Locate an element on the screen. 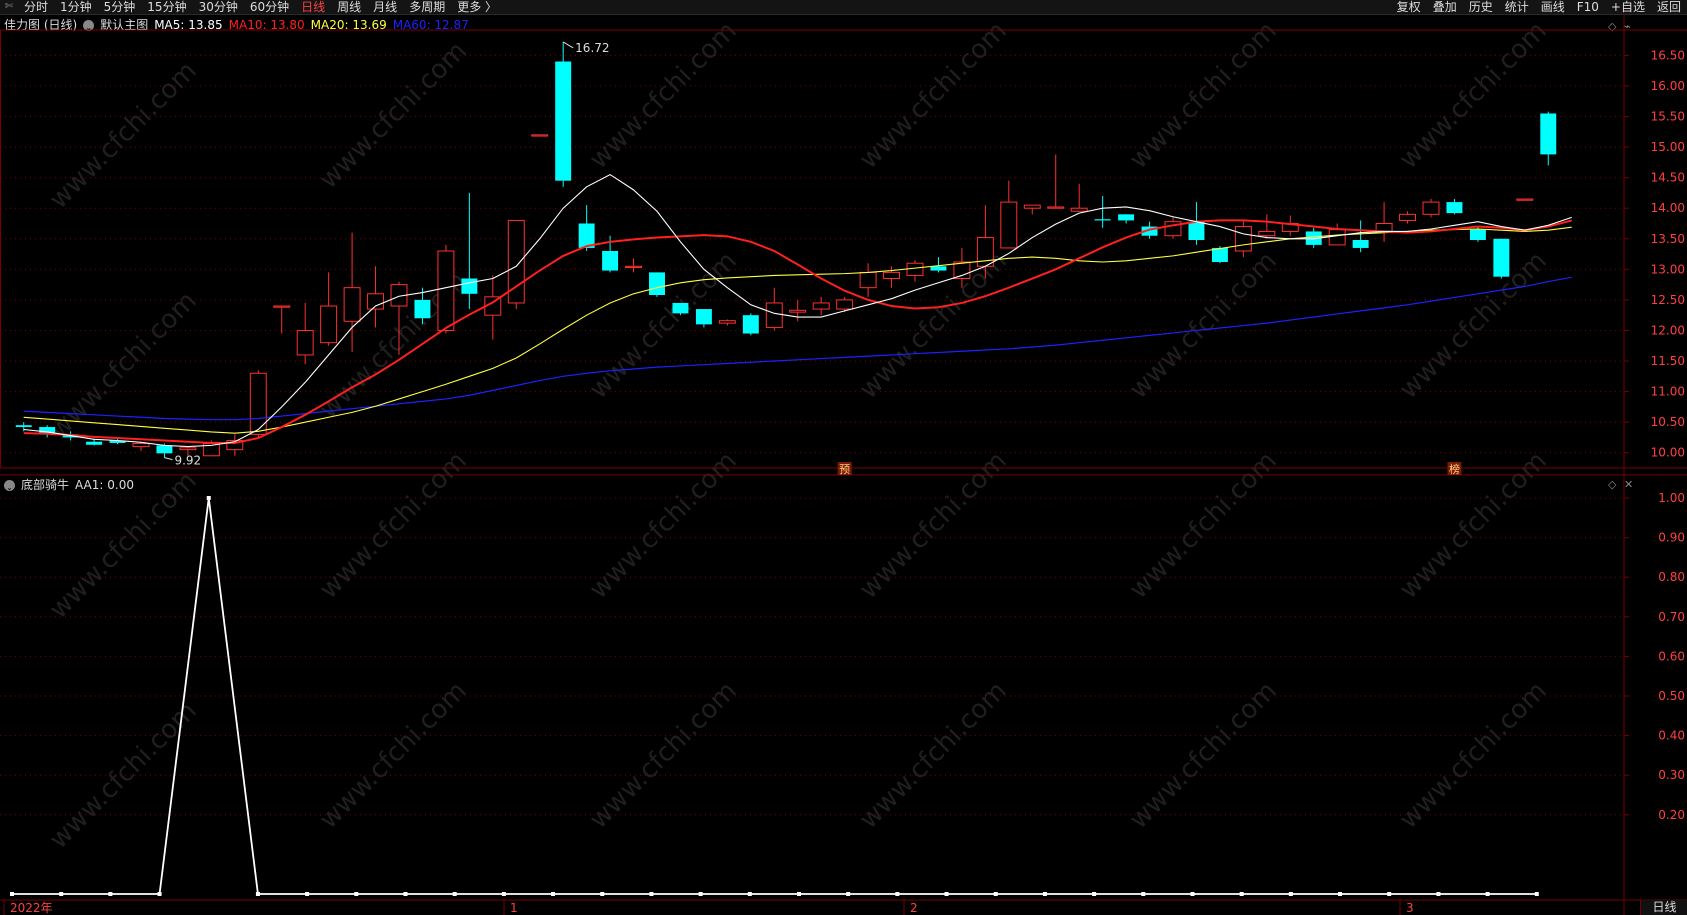  high-label: 16.72 is located at coordinates (592, 48).